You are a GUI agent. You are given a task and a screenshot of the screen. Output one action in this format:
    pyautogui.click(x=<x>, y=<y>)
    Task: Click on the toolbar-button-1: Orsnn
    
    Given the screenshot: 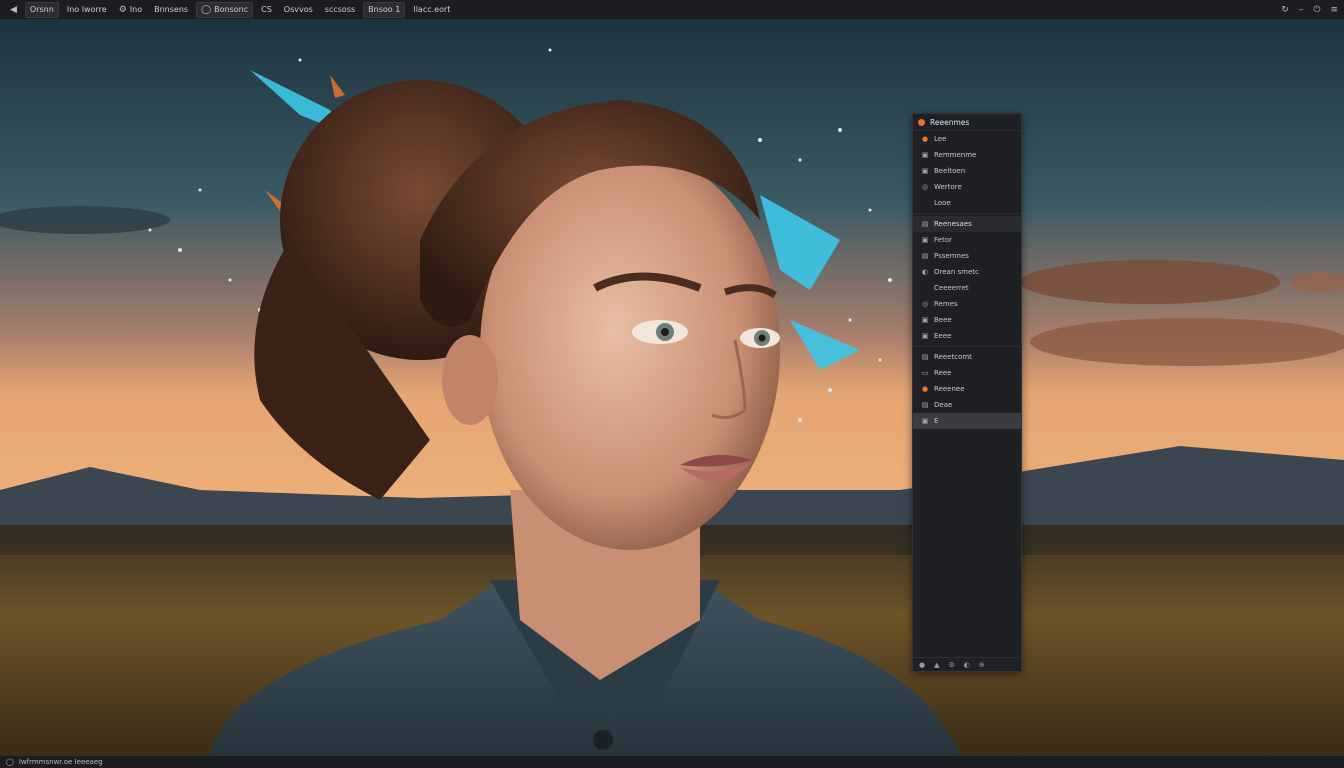 What is the action you would take?
    pyautogui.click(x=41, y=9)
    